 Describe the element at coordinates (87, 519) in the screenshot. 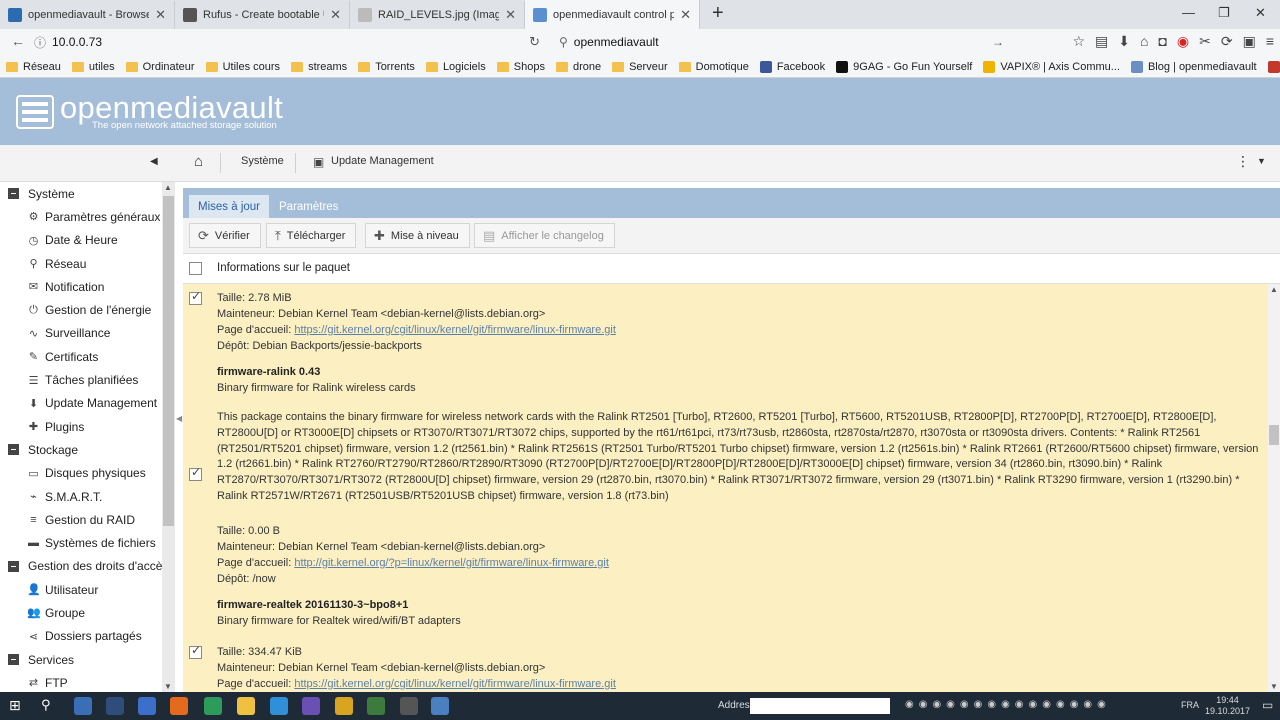

I see `sidebar-item: ≡ Gestion du RAID` at that location.